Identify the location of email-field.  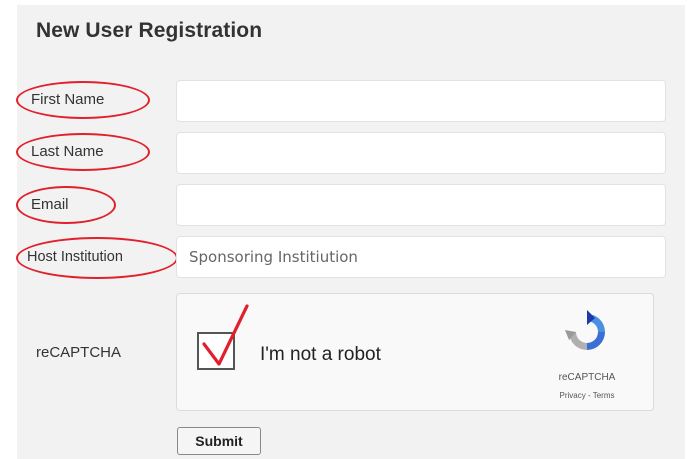
(421, 205).